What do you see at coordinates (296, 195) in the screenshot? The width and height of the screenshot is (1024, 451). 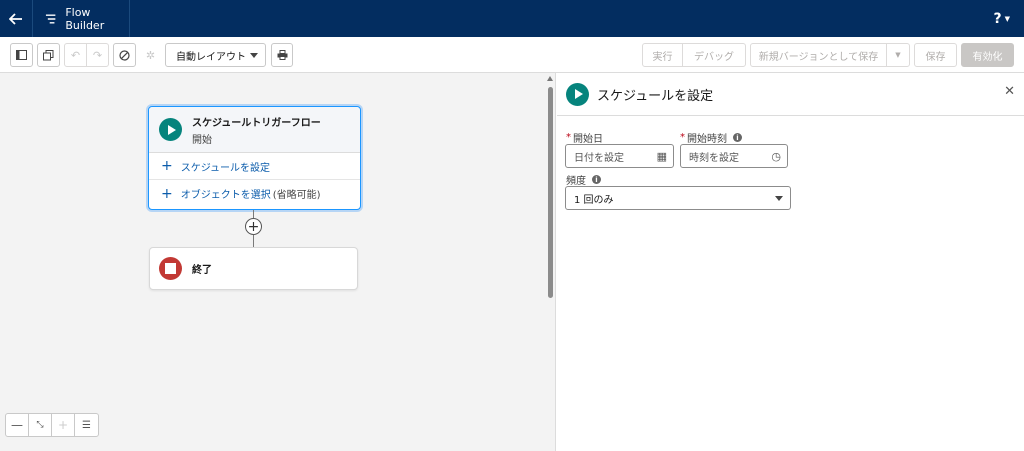 I see `optional-note: (省略可能)` at bounding box center [296, 195].